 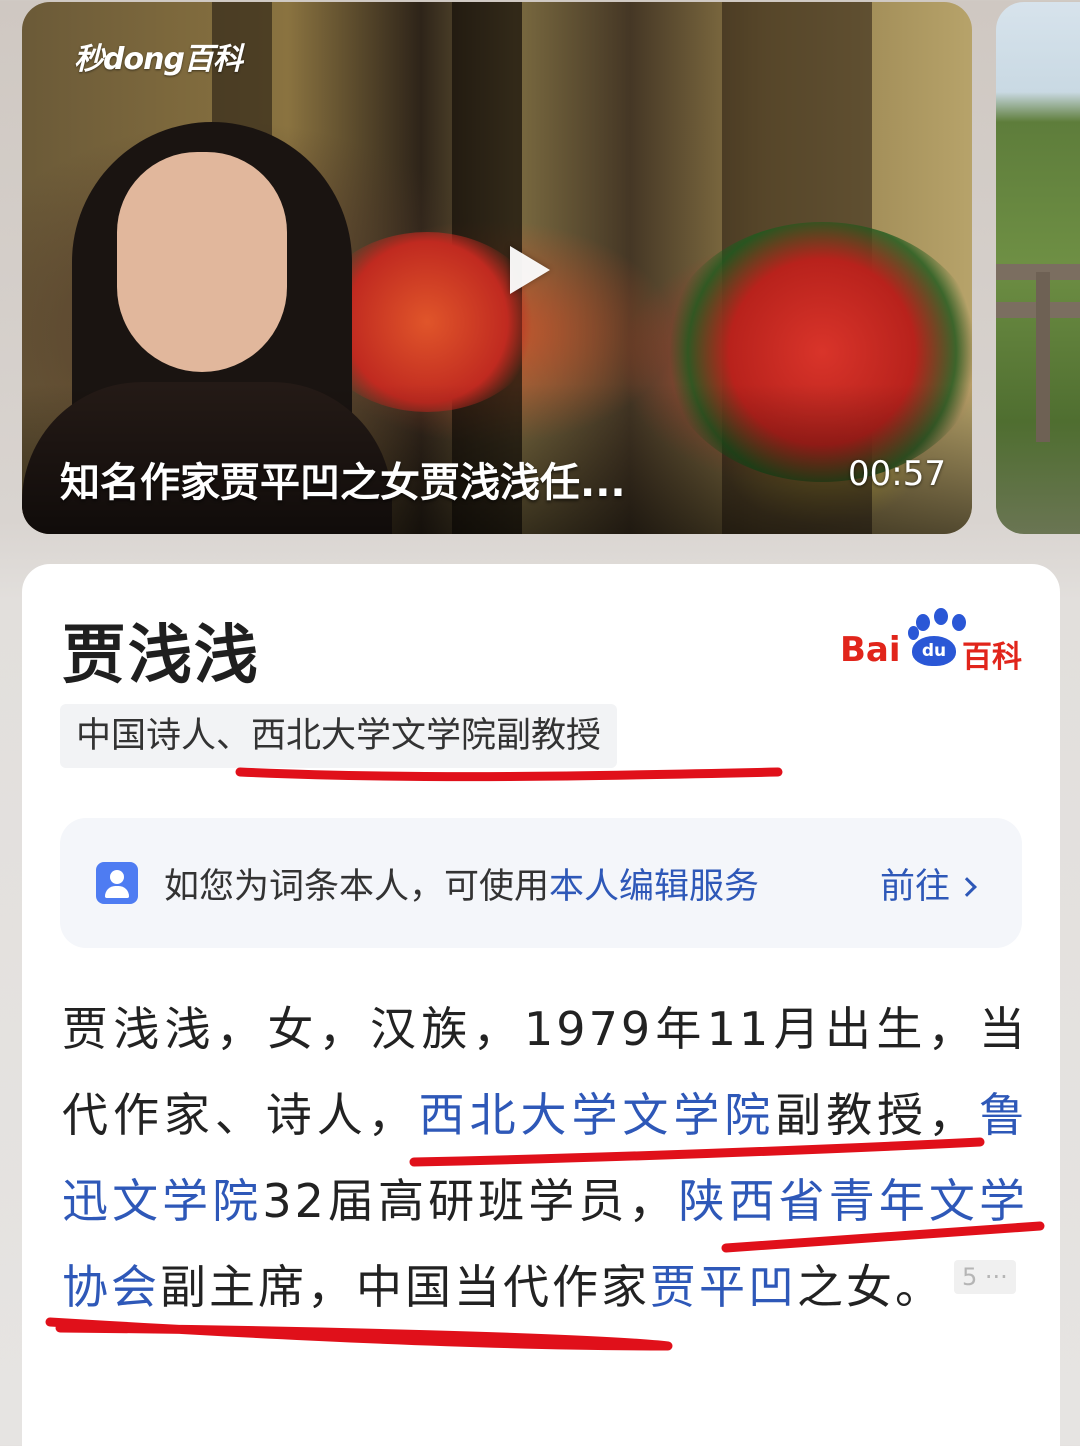 I want to click on person-face, so click(x=202, y=262).